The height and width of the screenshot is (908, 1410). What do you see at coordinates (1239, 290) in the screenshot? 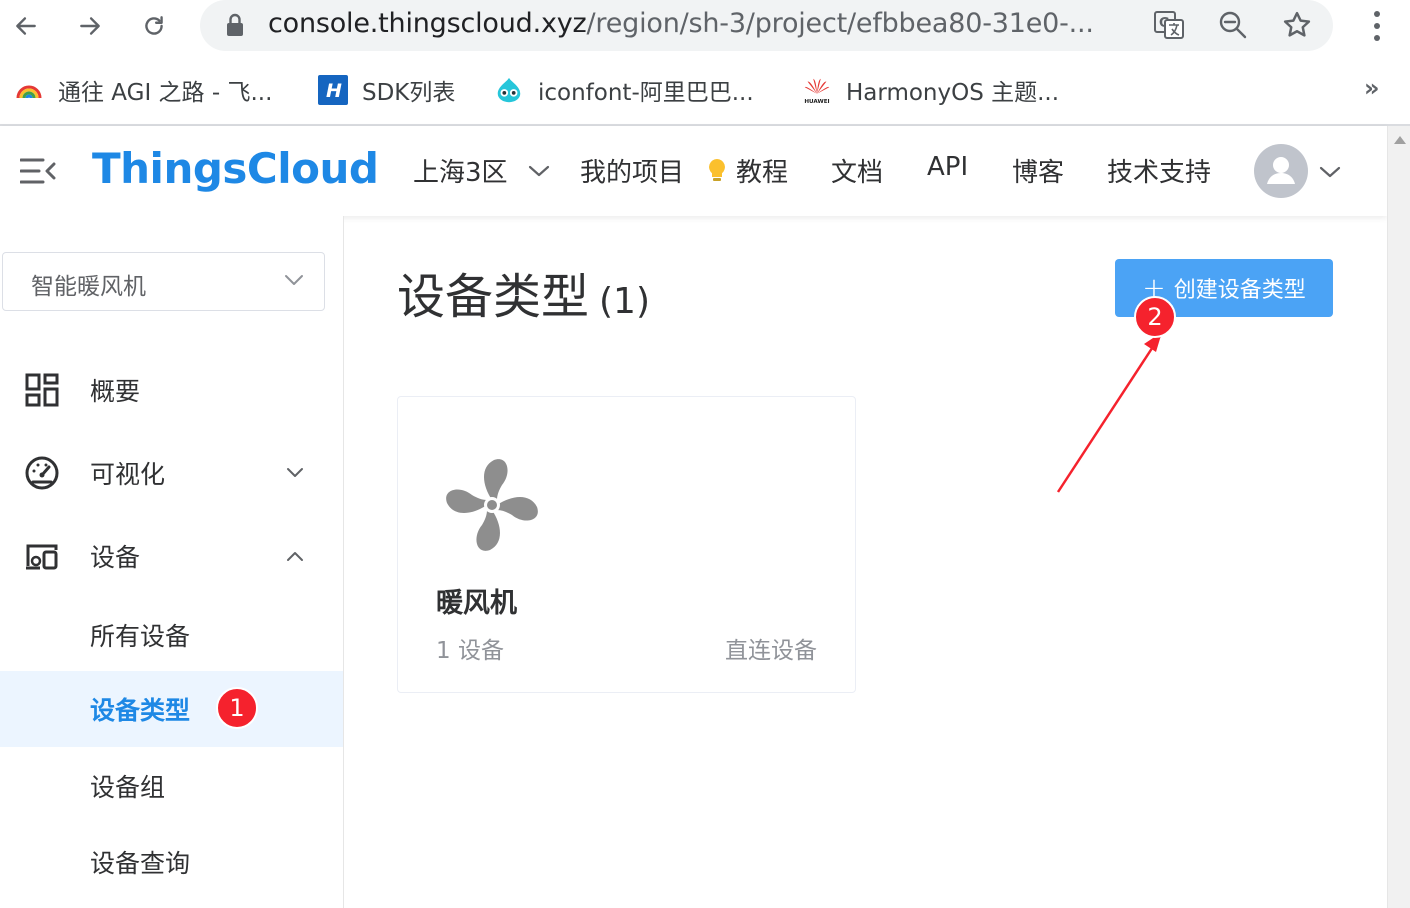
I see `create-button-label: 创建设备类型` at bounding box center [1239, 290].